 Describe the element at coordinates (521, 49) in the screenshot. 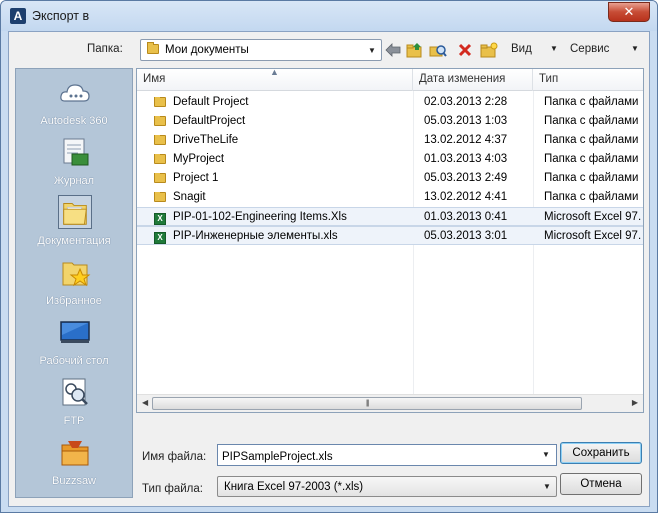

I see `view-menu: Вид` at that location.